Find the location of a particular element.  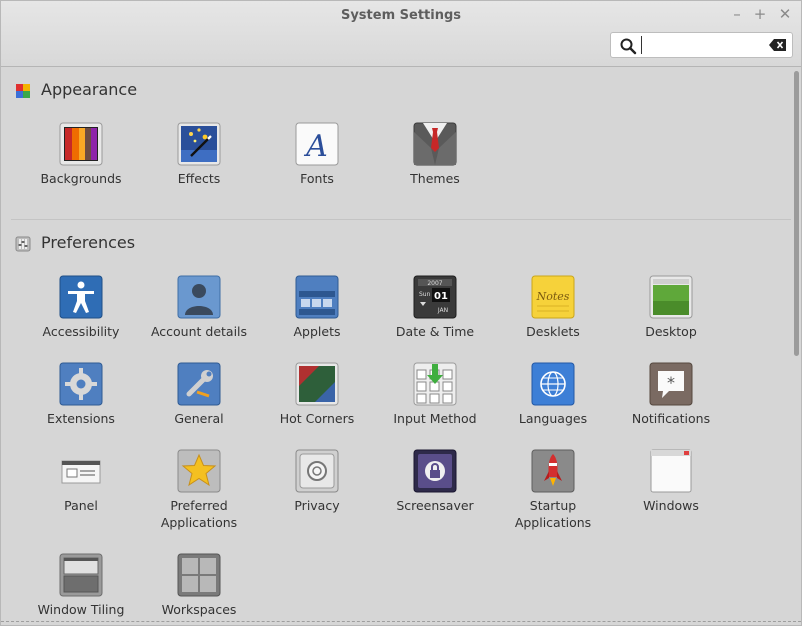

date-time-icon: 2007 Sun 01 JAN is located at coordinates (435, 297).